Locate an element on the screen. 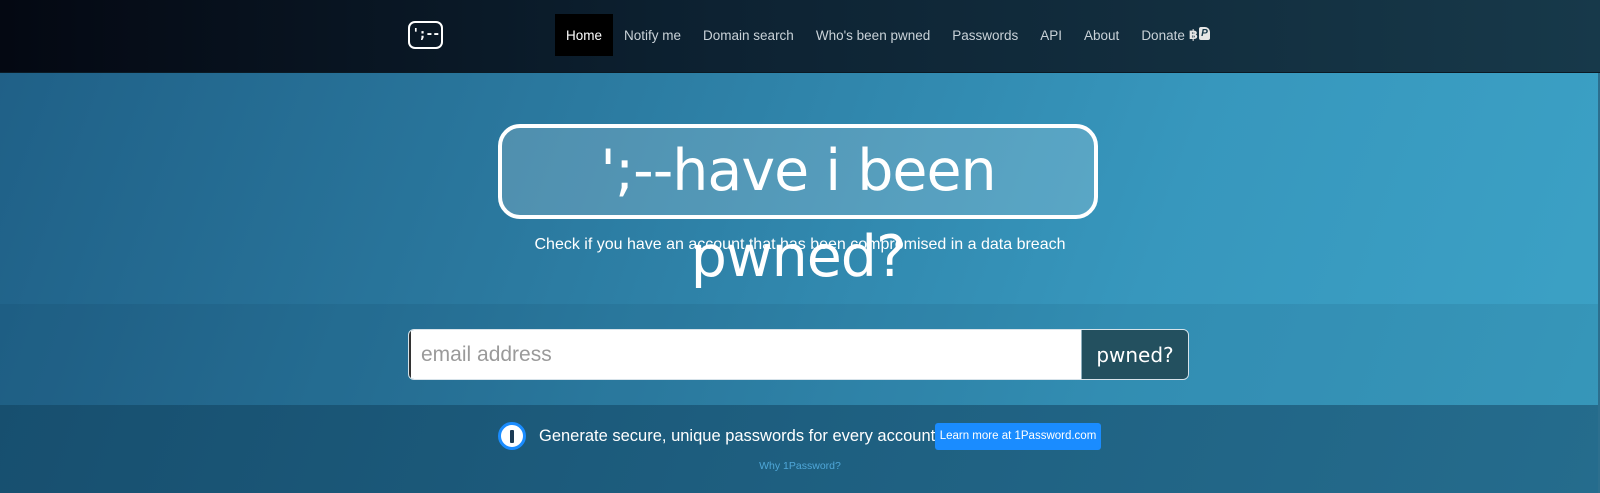  nav-label: Domain search is located at coordinates (748, 35).